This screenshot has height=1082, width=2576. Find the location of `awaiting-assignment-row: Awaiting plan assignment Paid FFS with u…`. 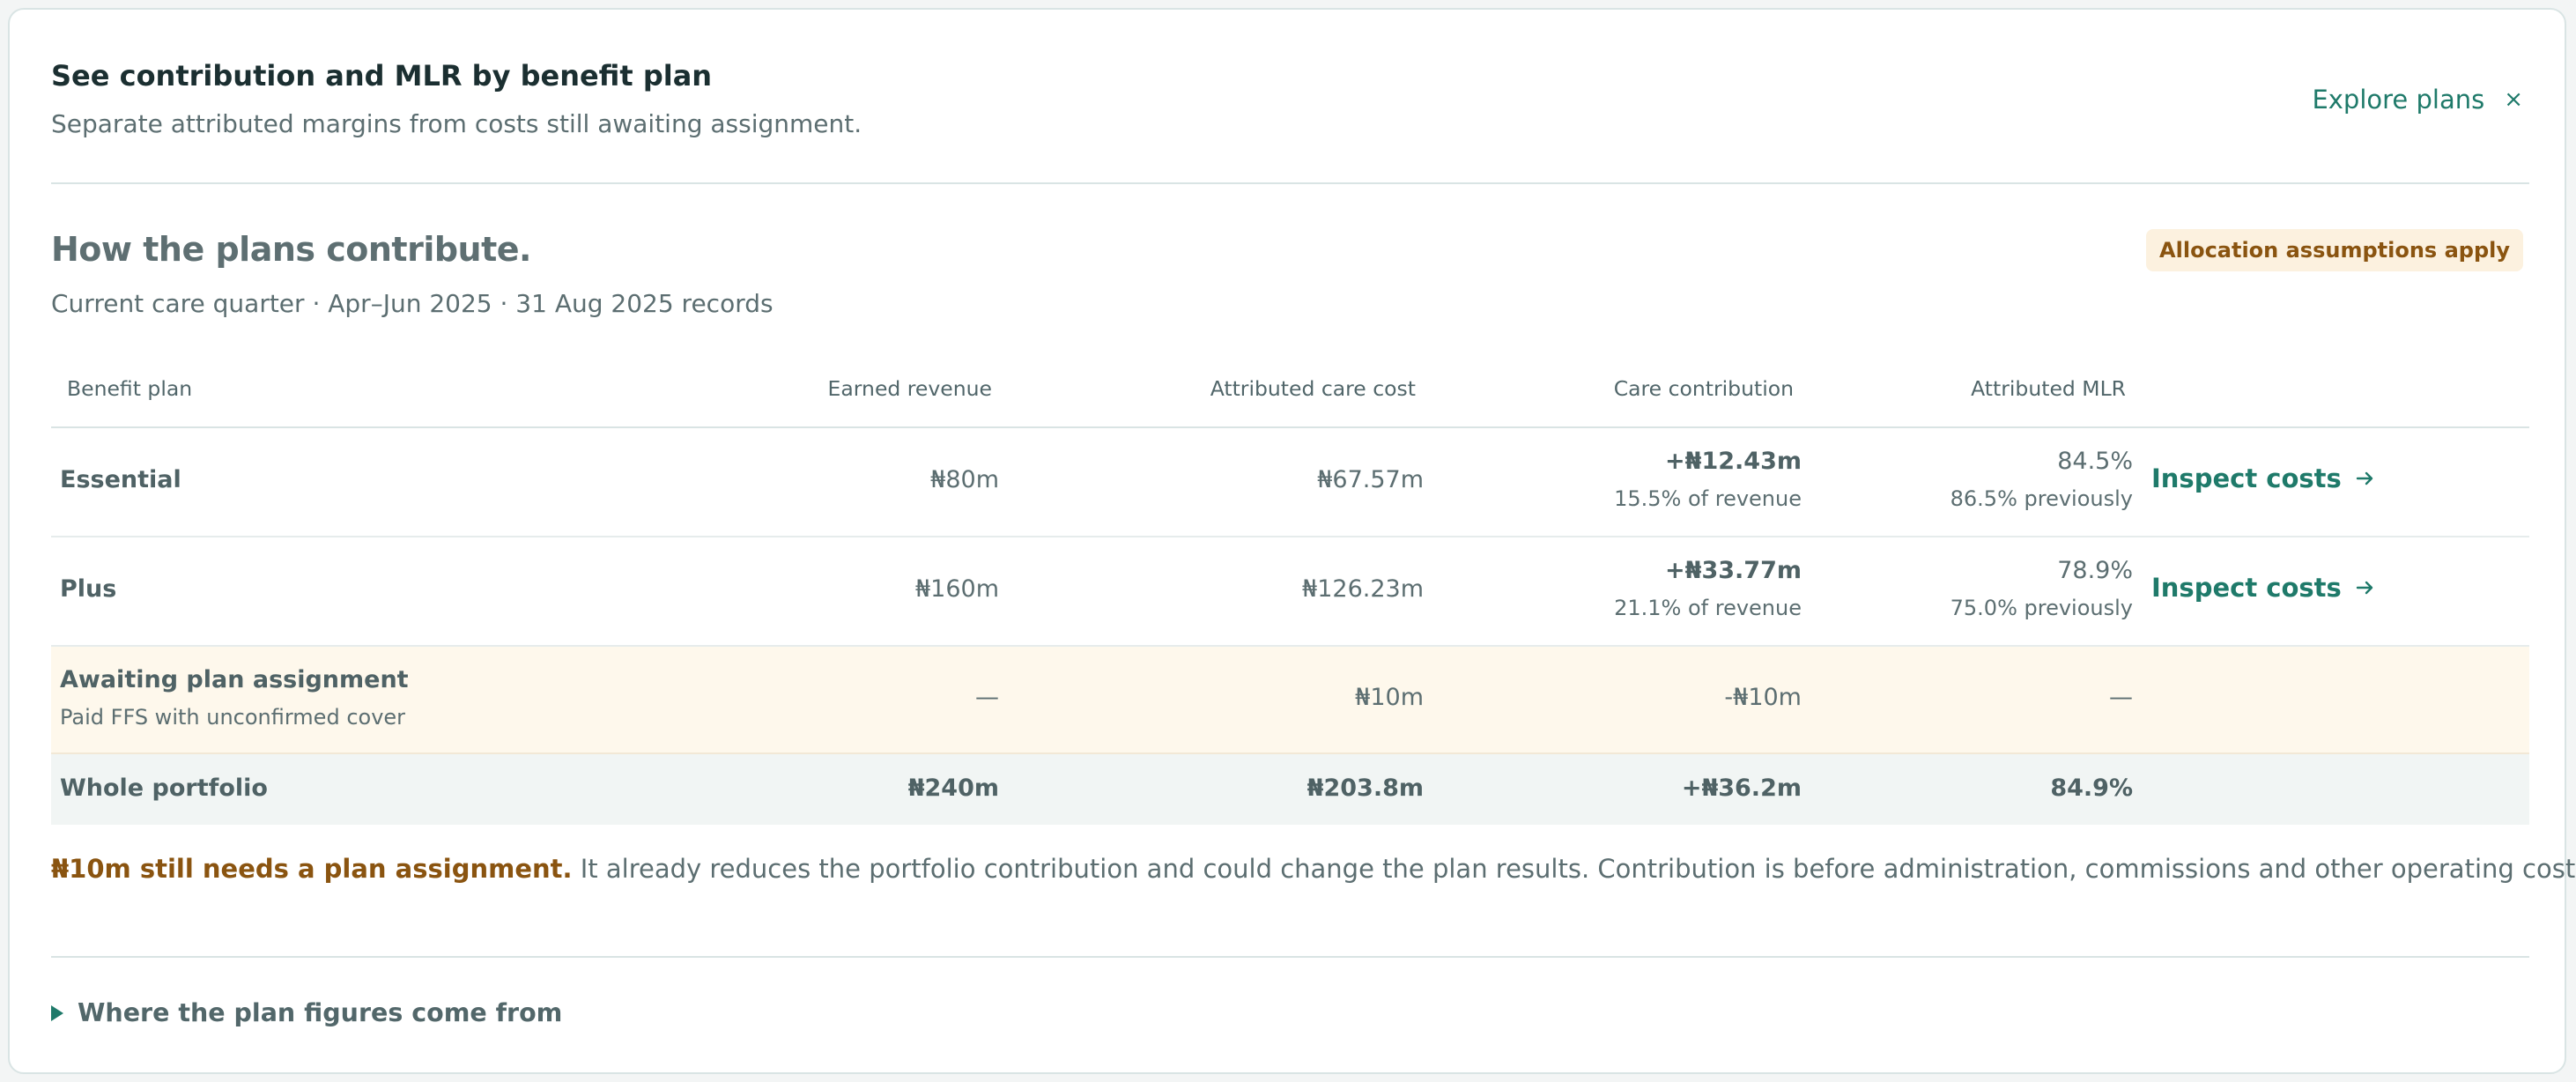

awaiting-assignment-row: Awaiting plan assignment Paid FFS with u… is located at coordinates (1290, 700).